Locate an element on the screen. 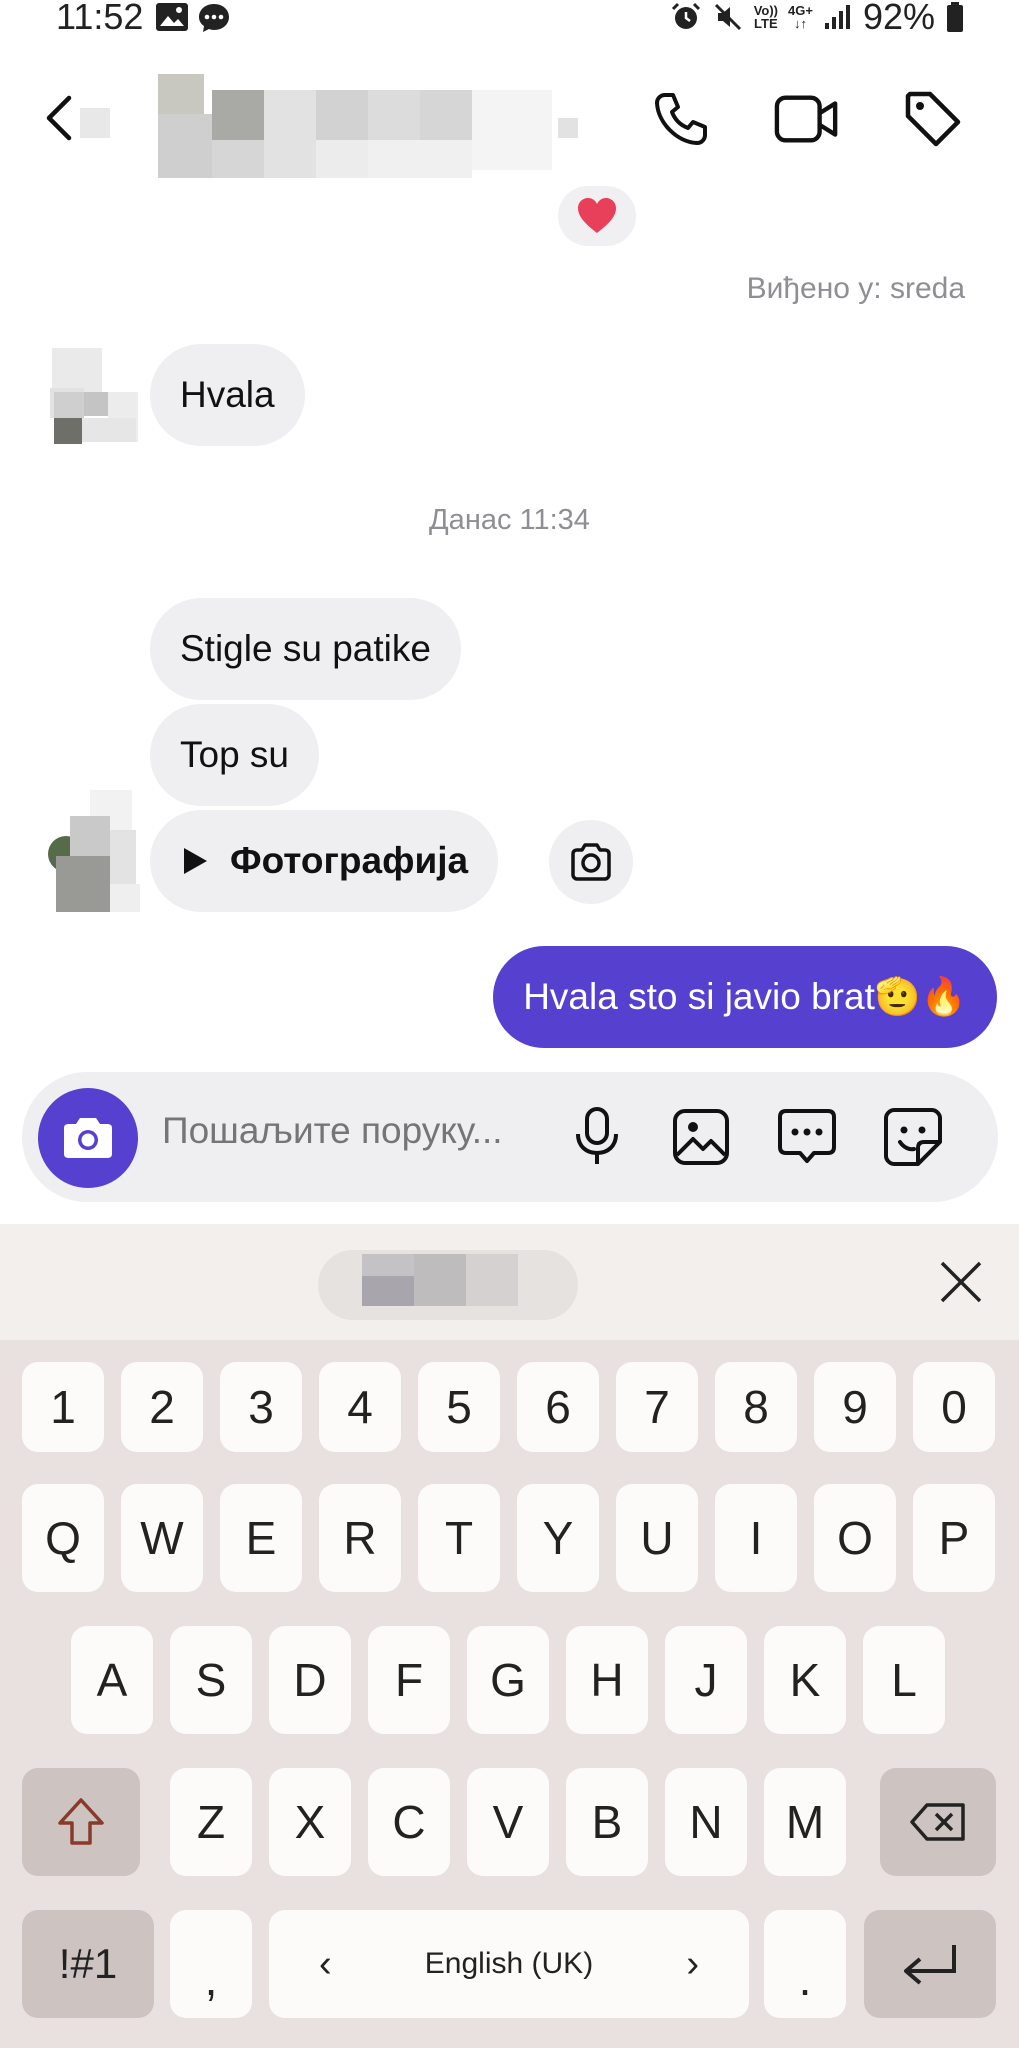  key: U is located at coordinates (657, 1538).